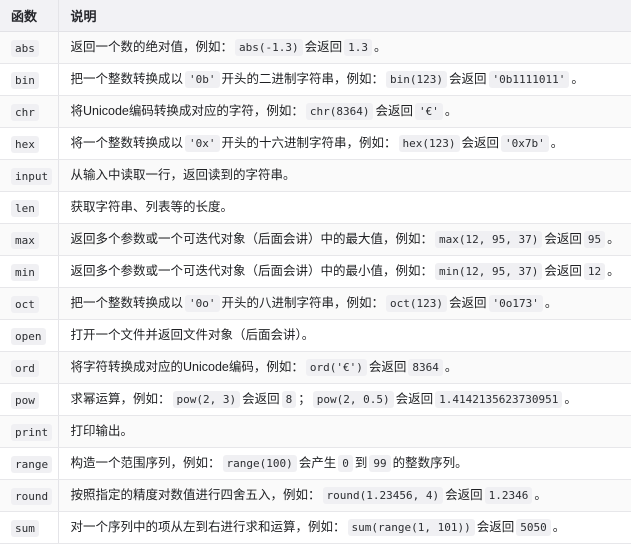 The height and width of the screenshot is (544, 631). What do you see at coordinates (25, 272) in the screenshot?
I see `function-name-chip: min` at bounding box center [25, 272].